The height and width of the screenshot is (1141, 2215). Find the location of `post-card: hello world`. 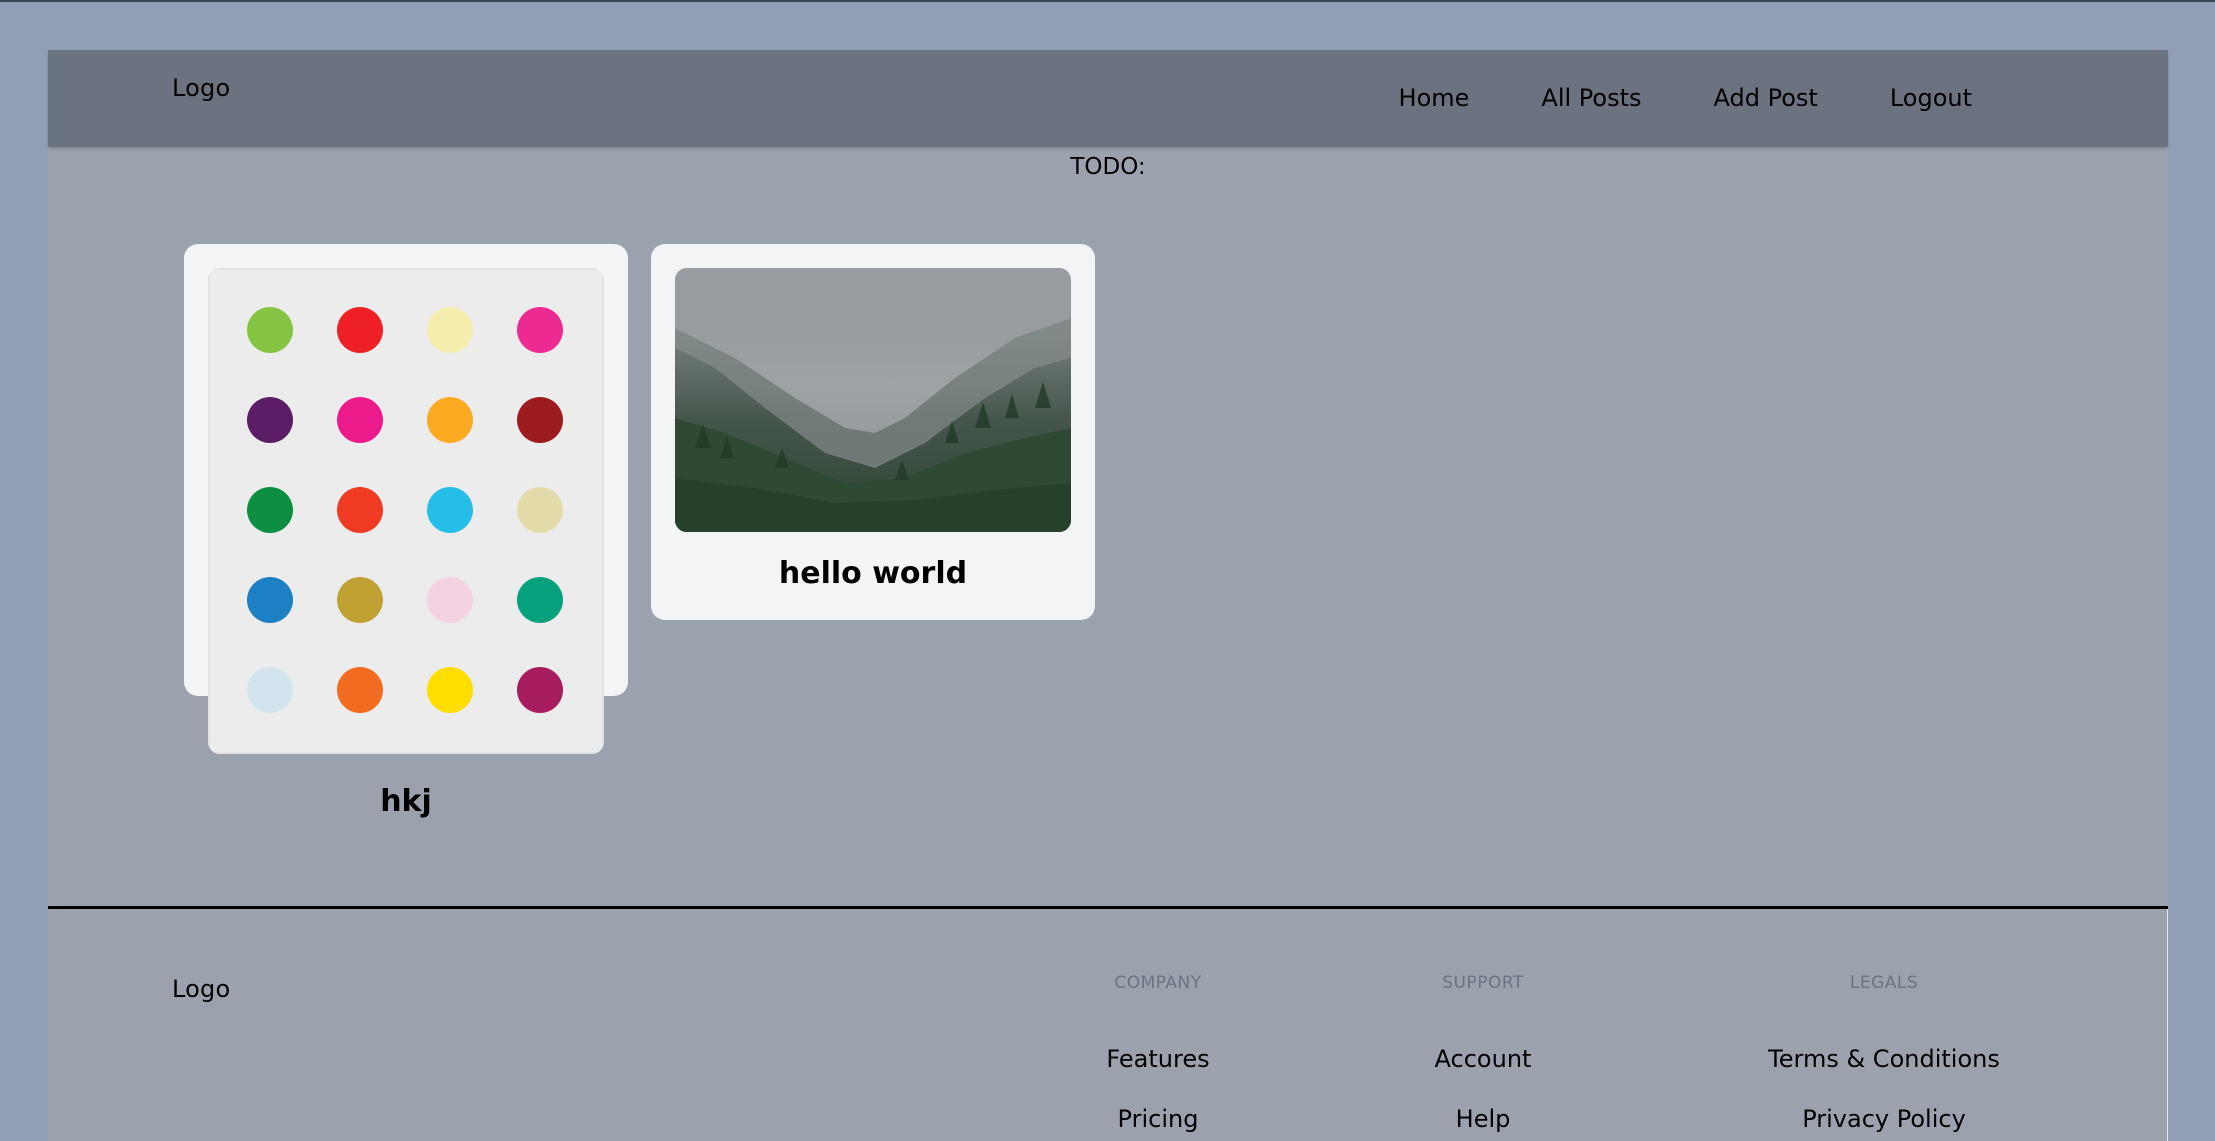

post-card: hello world is located at coordinates (873, 432).